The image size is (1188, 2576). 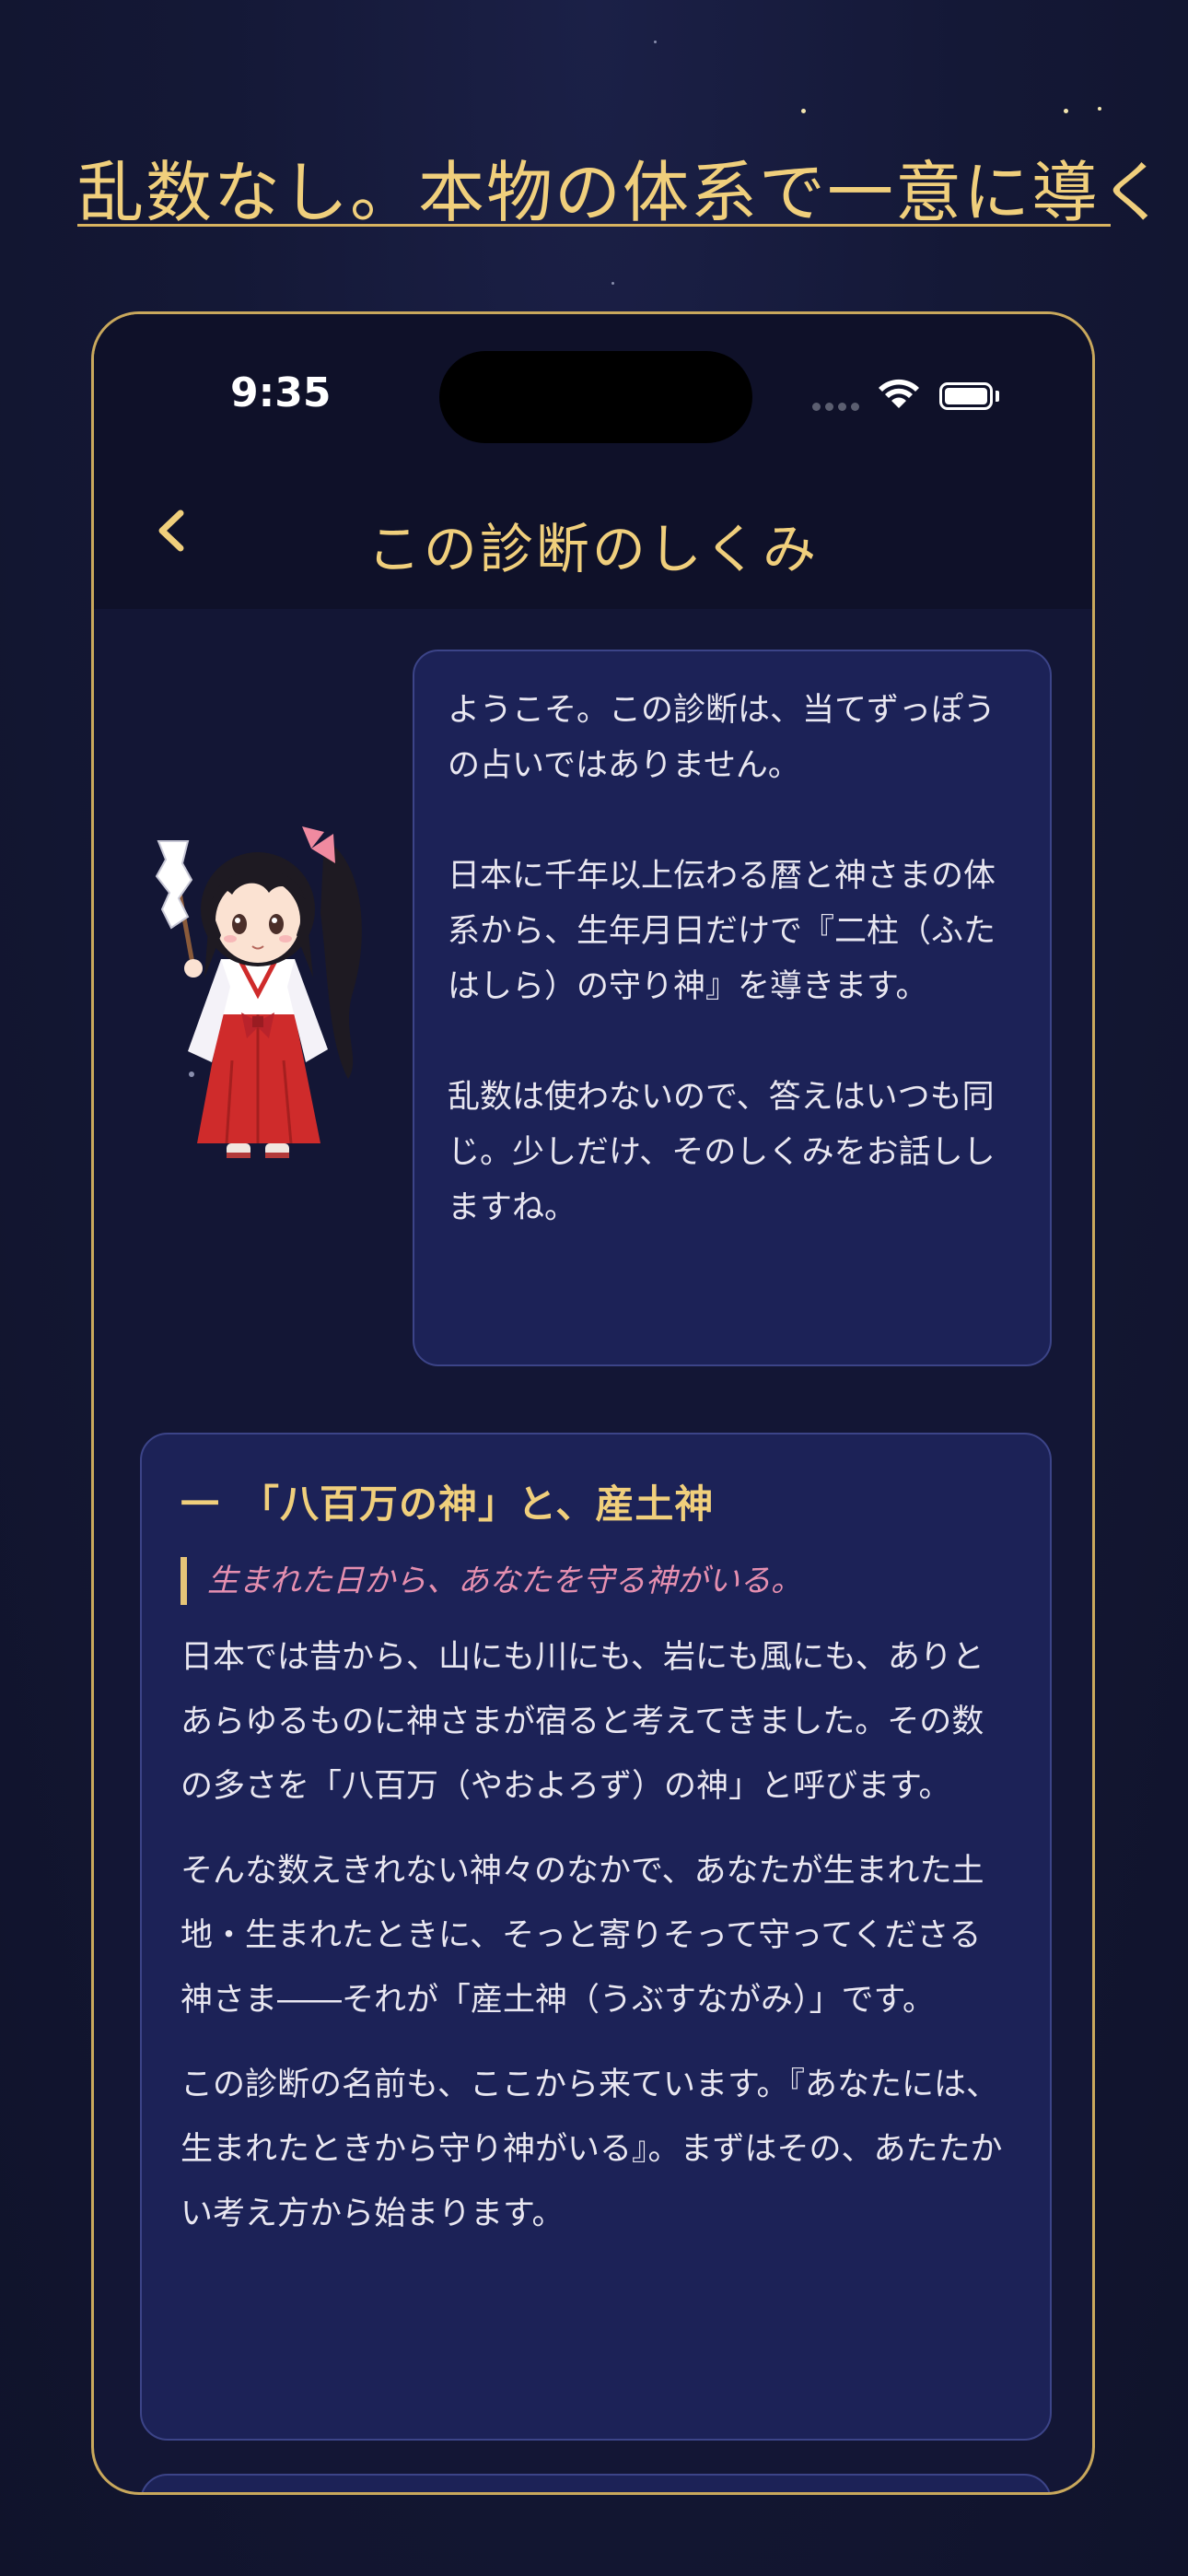 I want to click on headline-underline, so click(x=594, y=225).